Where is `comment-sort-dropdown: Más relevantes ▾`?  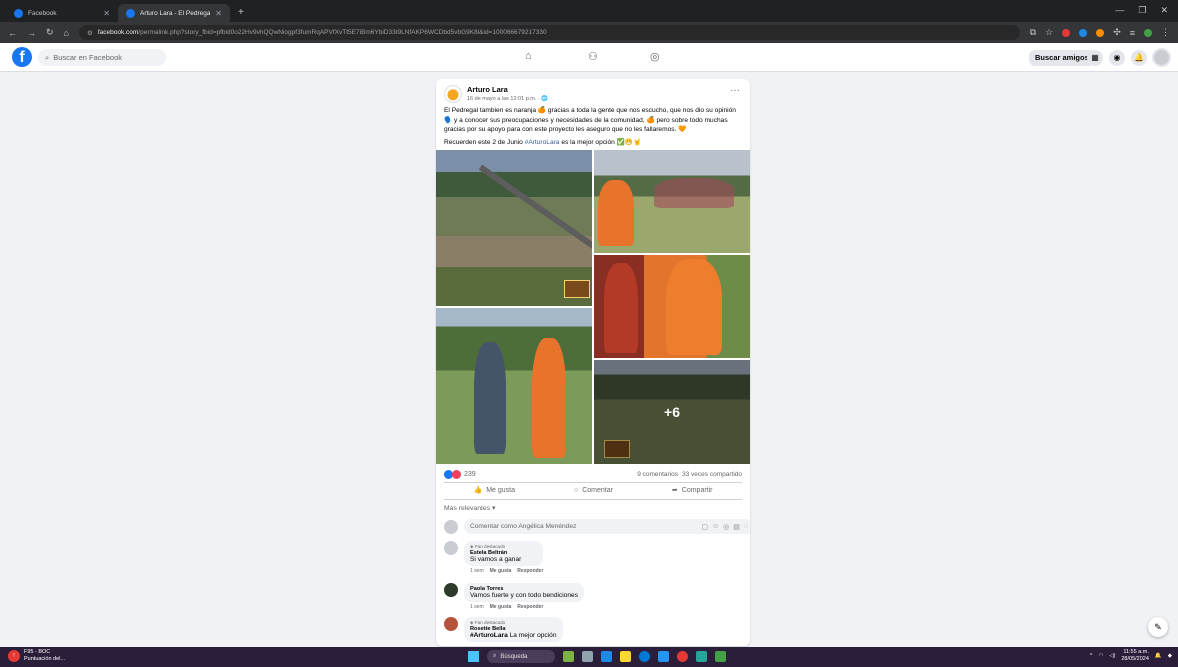 comment-sort-dropdown: Más relevantes ▾ is located at coordinates (469, 508).